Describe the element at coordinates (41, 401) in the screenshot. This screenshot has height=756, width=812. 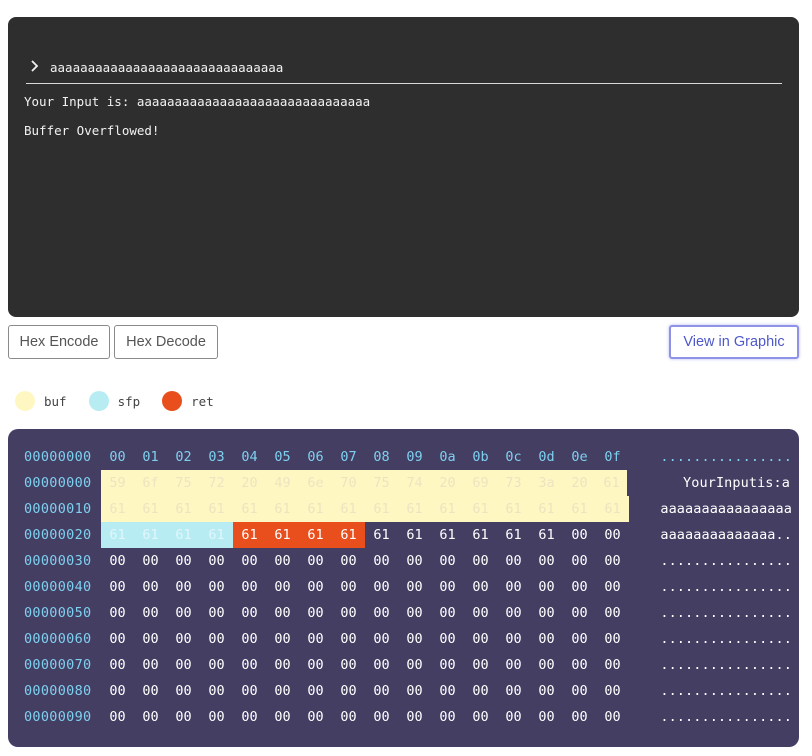
I see `legend-item-buf: buf` at that location.